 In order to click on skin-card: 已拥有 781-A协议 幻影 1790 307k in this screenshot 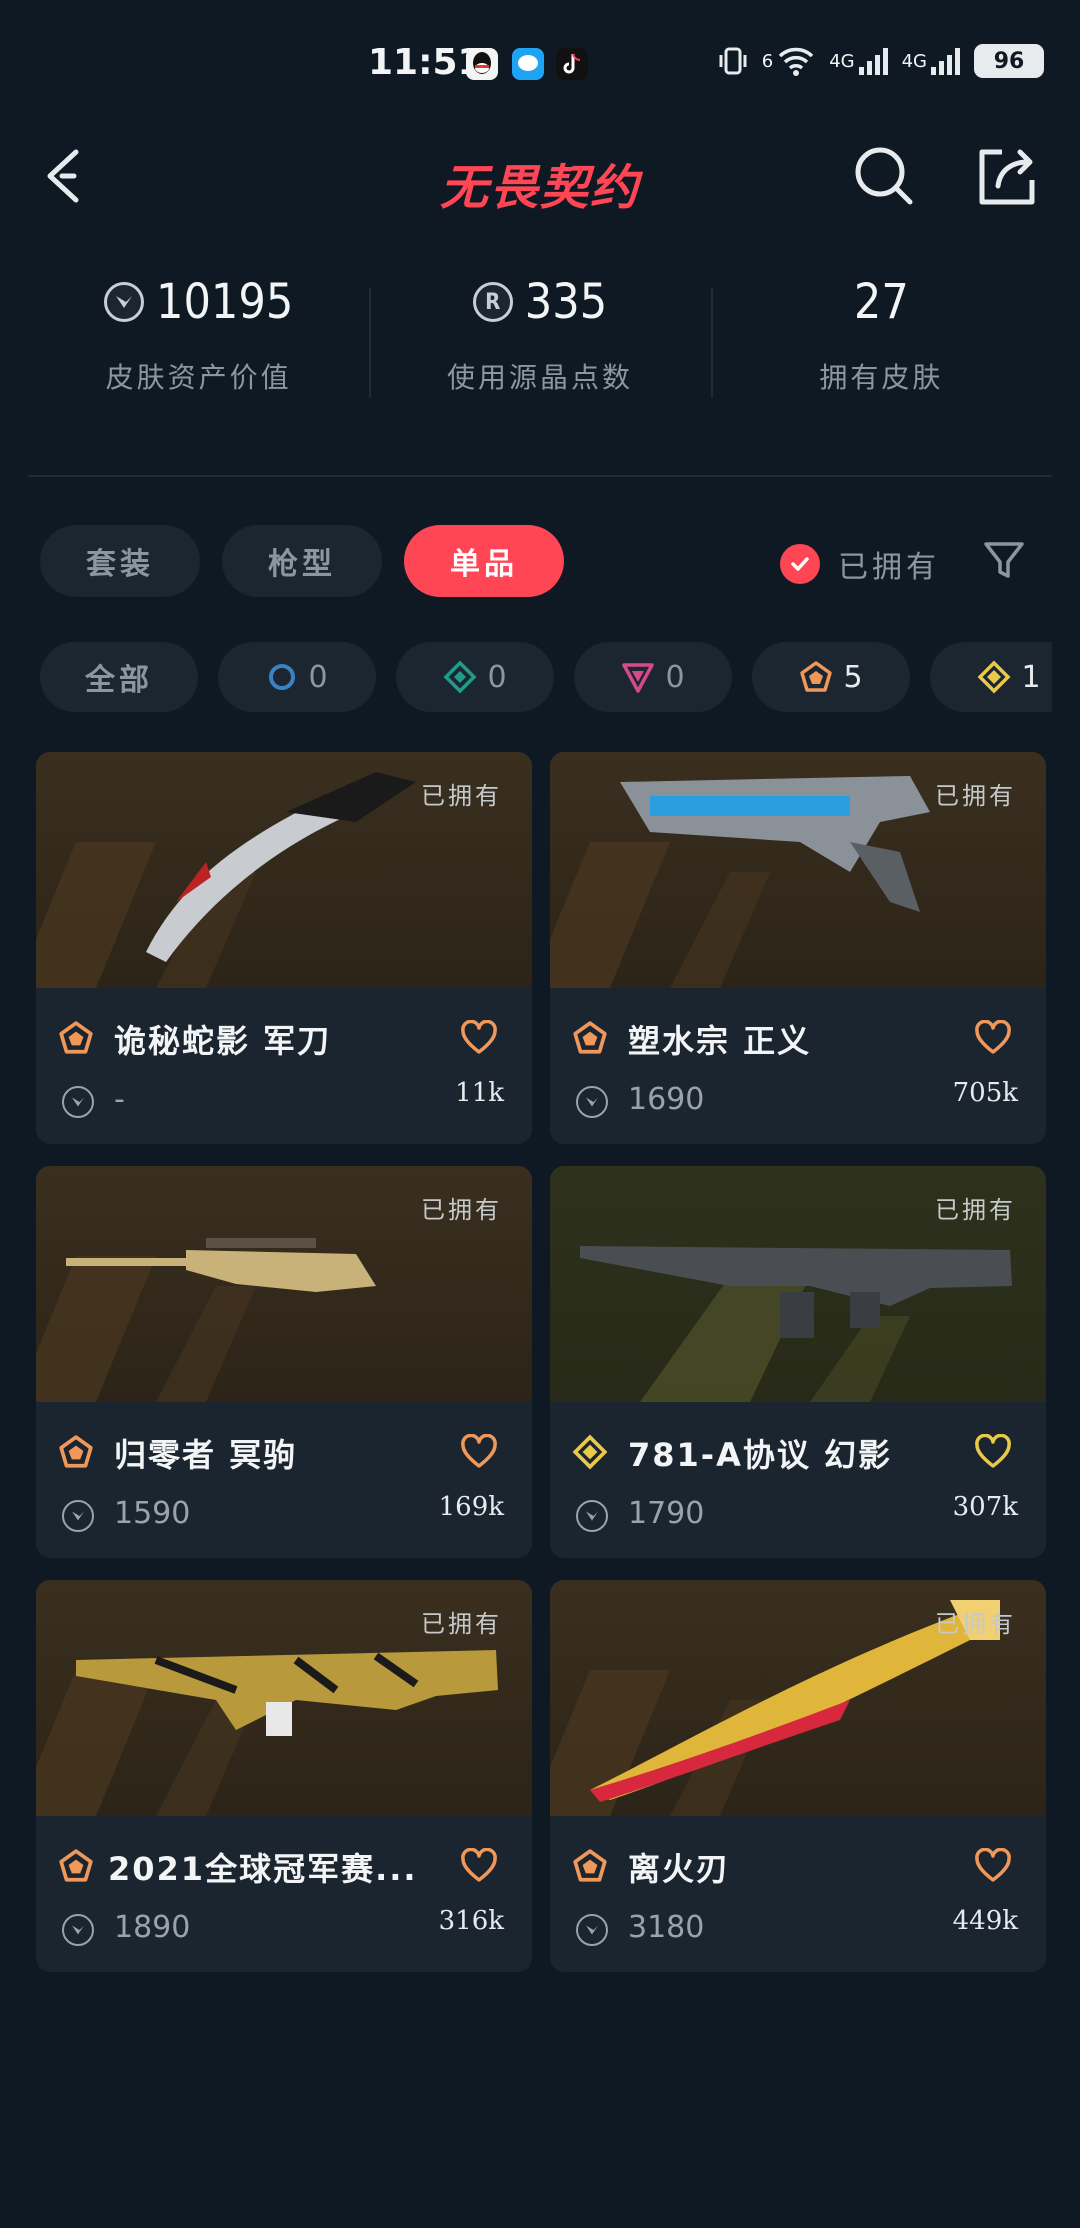, I will do `click(798, 1362)`.